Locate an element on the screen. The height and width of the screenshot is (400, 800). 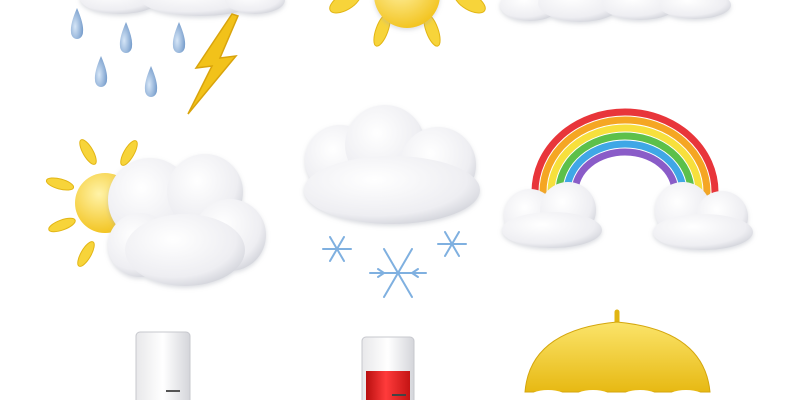
partly-cloudy-icon is located at coordinates (155, 212).